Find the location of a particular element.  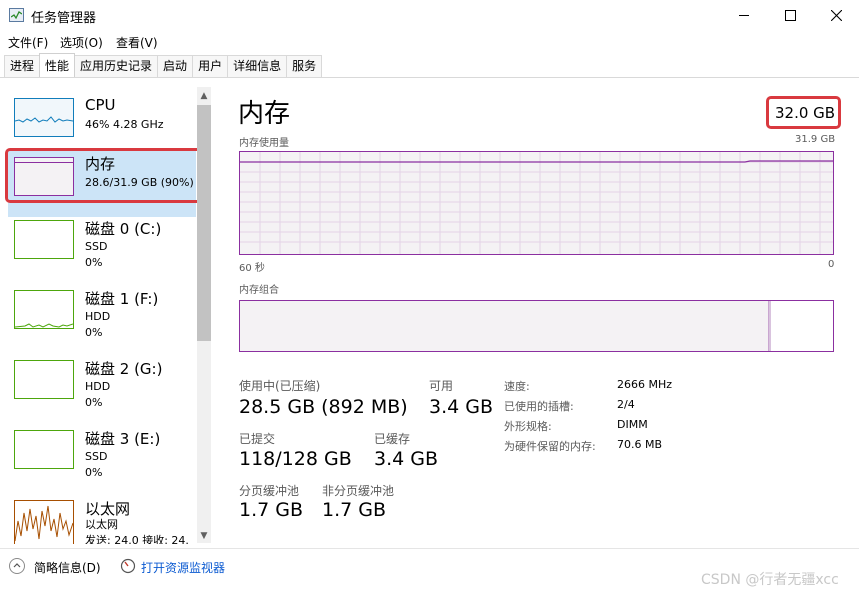

close-button is located at coordinates (836, 15).